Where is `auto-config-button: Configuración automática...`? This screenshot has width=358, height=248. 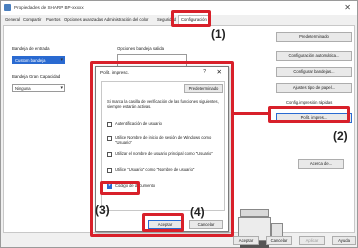
auto-config-button: Configuración automática... is located at coordinates (314, 56).